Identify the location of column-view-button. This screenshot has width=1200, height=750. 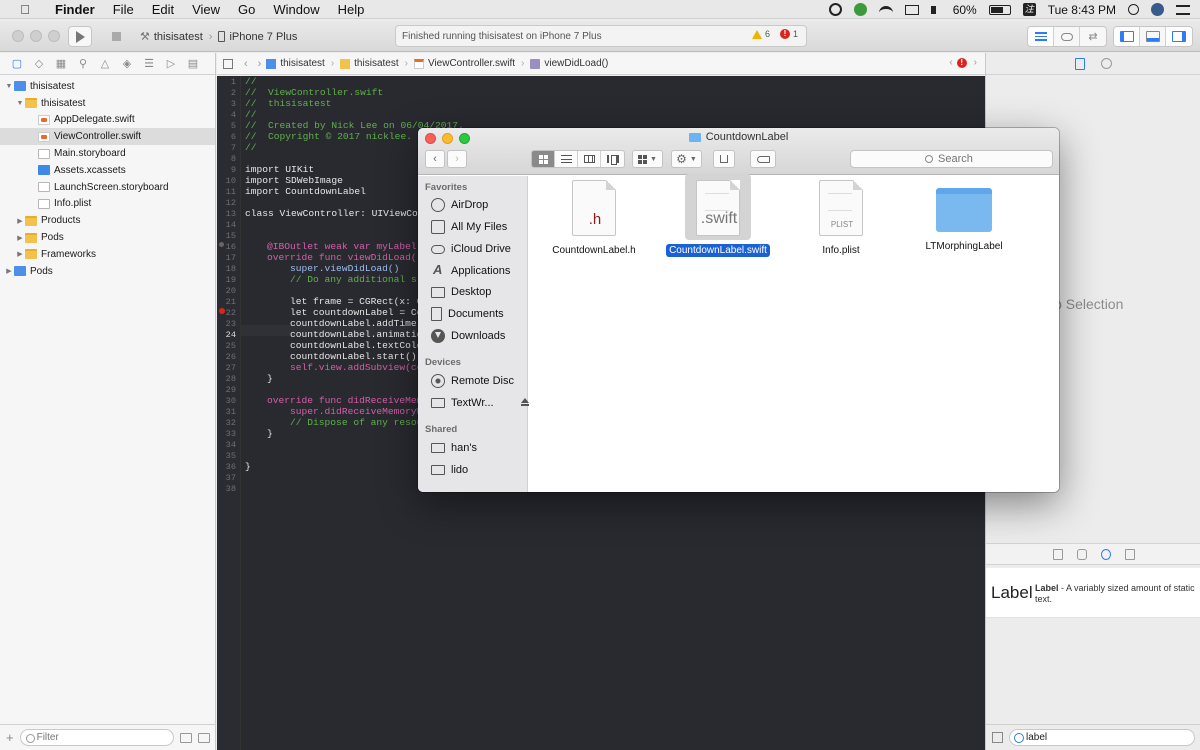
(589, 159).